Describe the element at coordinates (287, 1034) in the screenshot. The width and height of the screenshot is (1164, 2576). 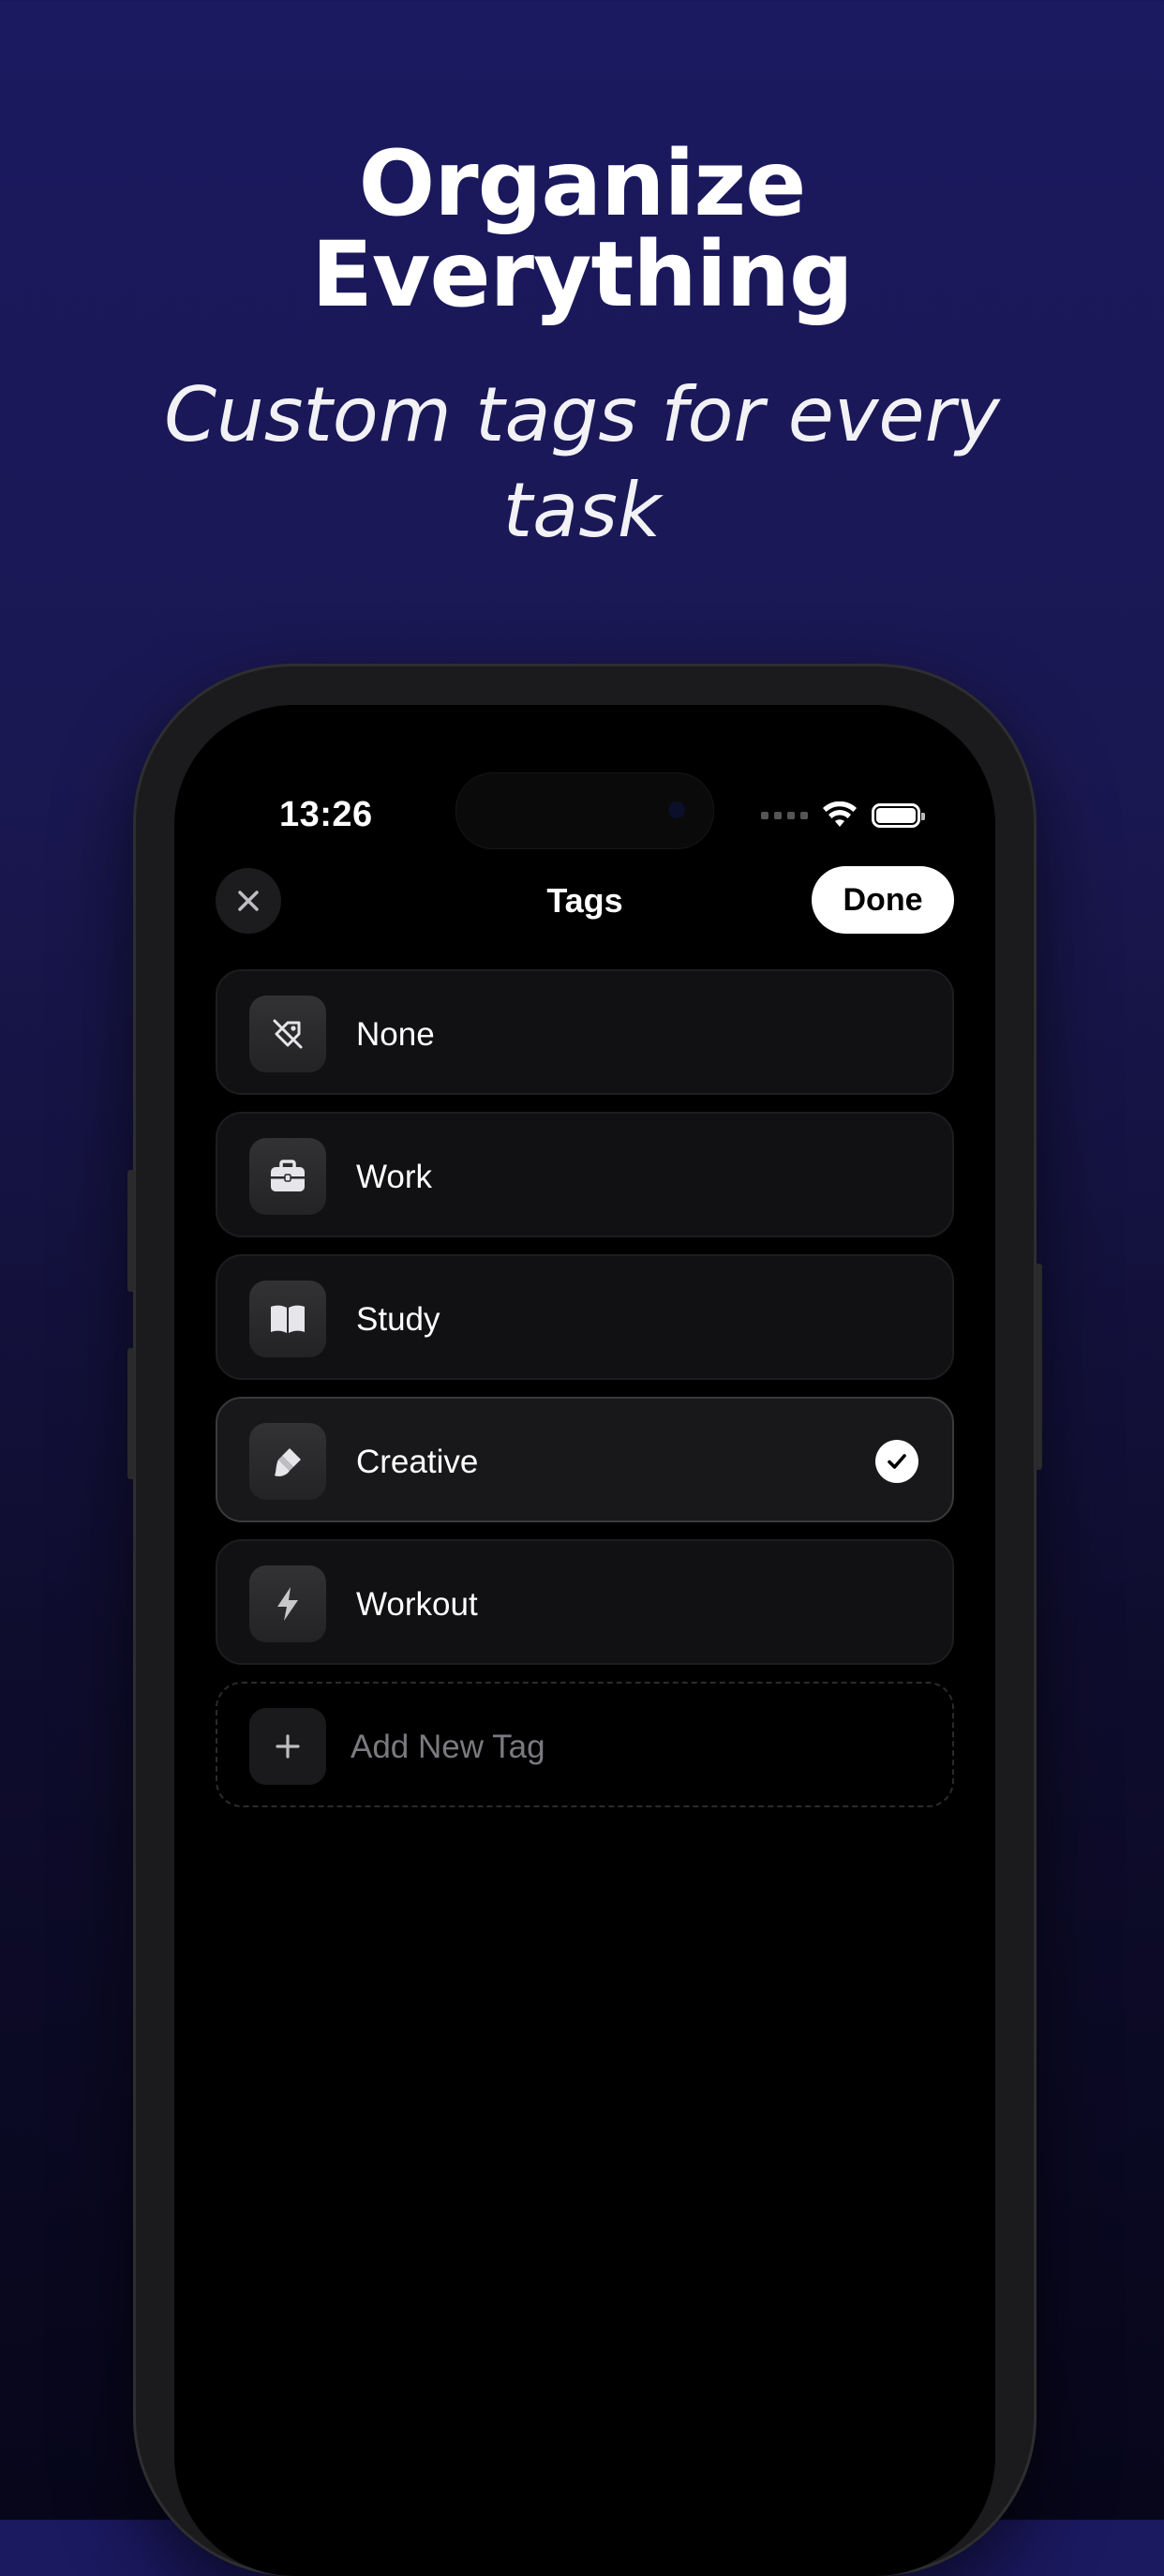
I see `tag-slash-icon` at that location.